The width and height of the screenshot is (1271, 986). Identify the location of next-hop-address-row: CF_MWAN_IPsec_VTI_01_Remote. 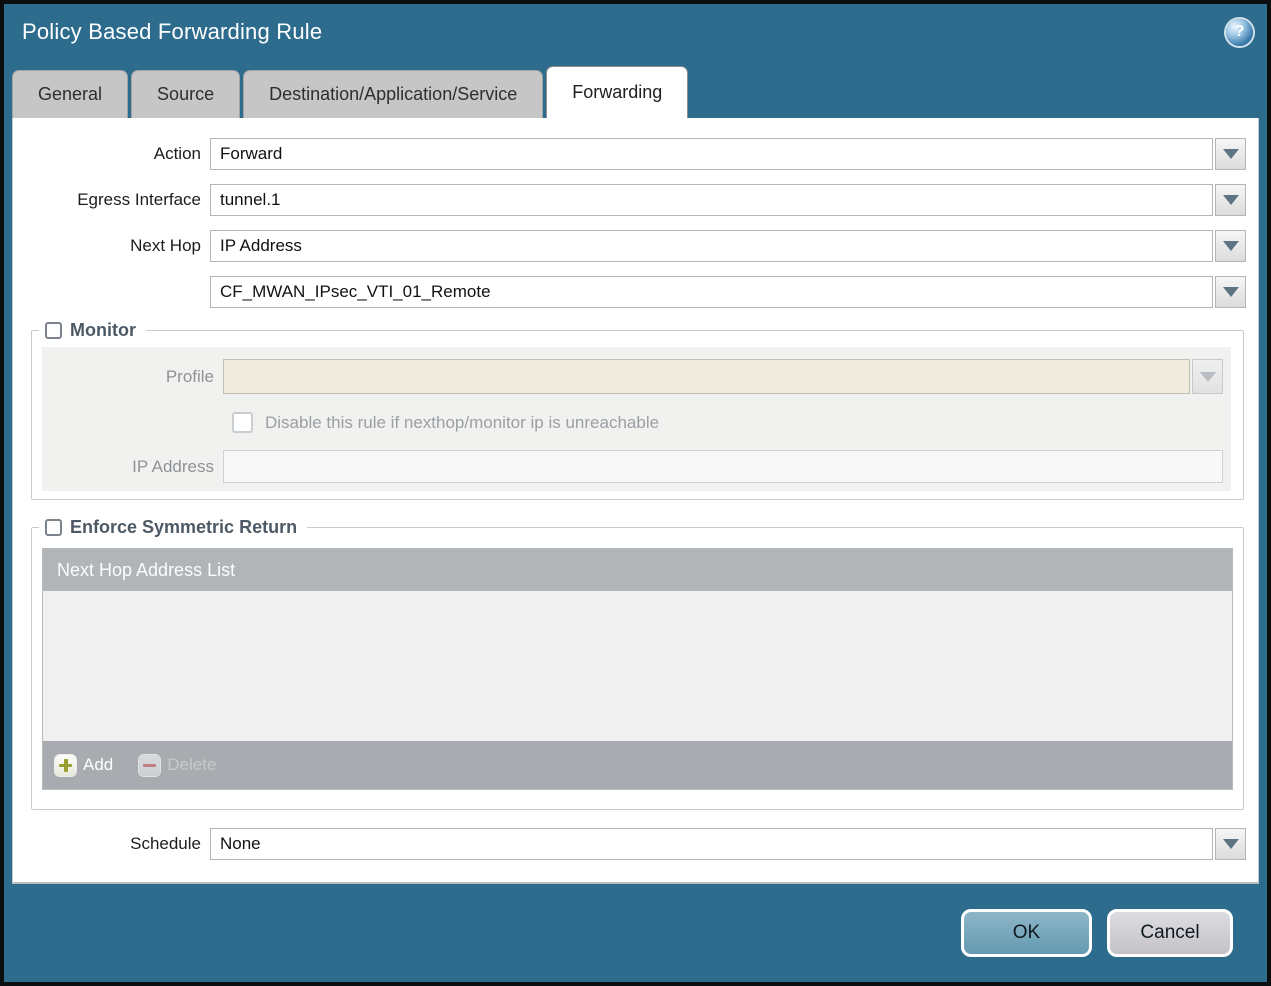
(629, 292).